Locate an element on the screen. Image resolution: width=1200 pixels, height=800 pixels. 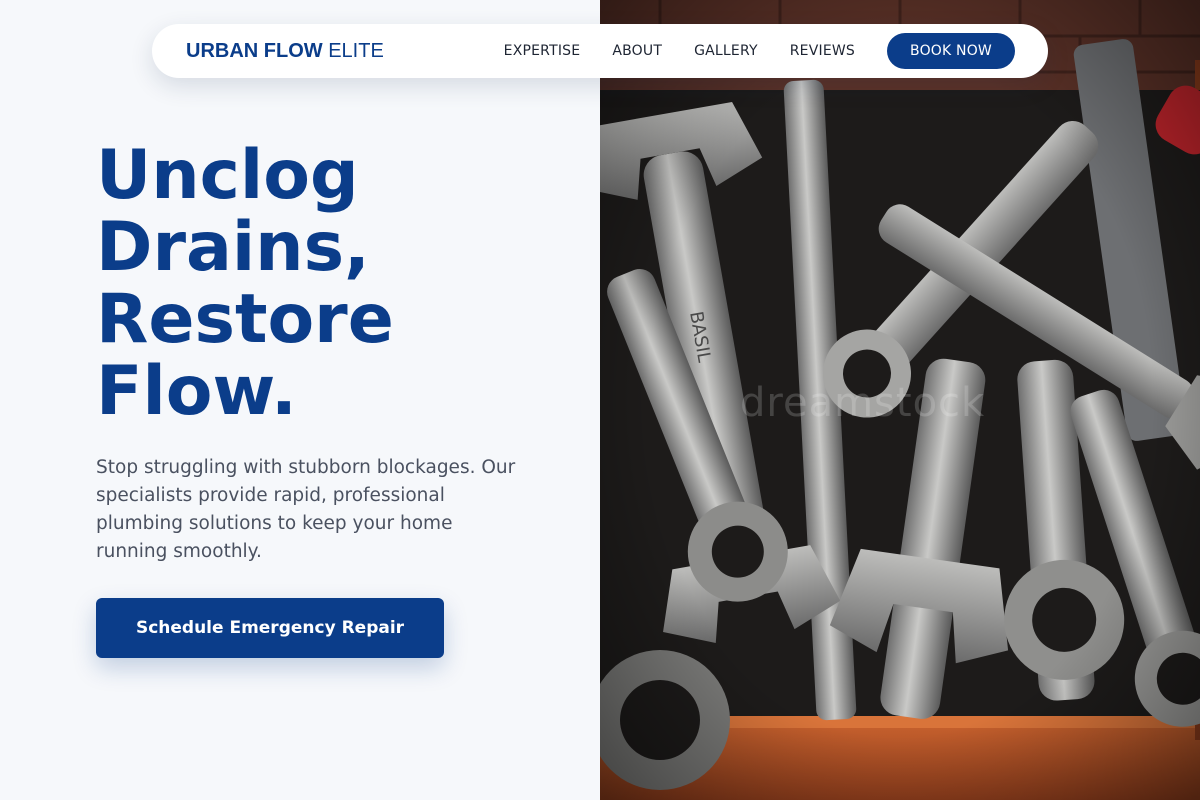
hero-title-line: Drains, is located at coordinates (233, 247).